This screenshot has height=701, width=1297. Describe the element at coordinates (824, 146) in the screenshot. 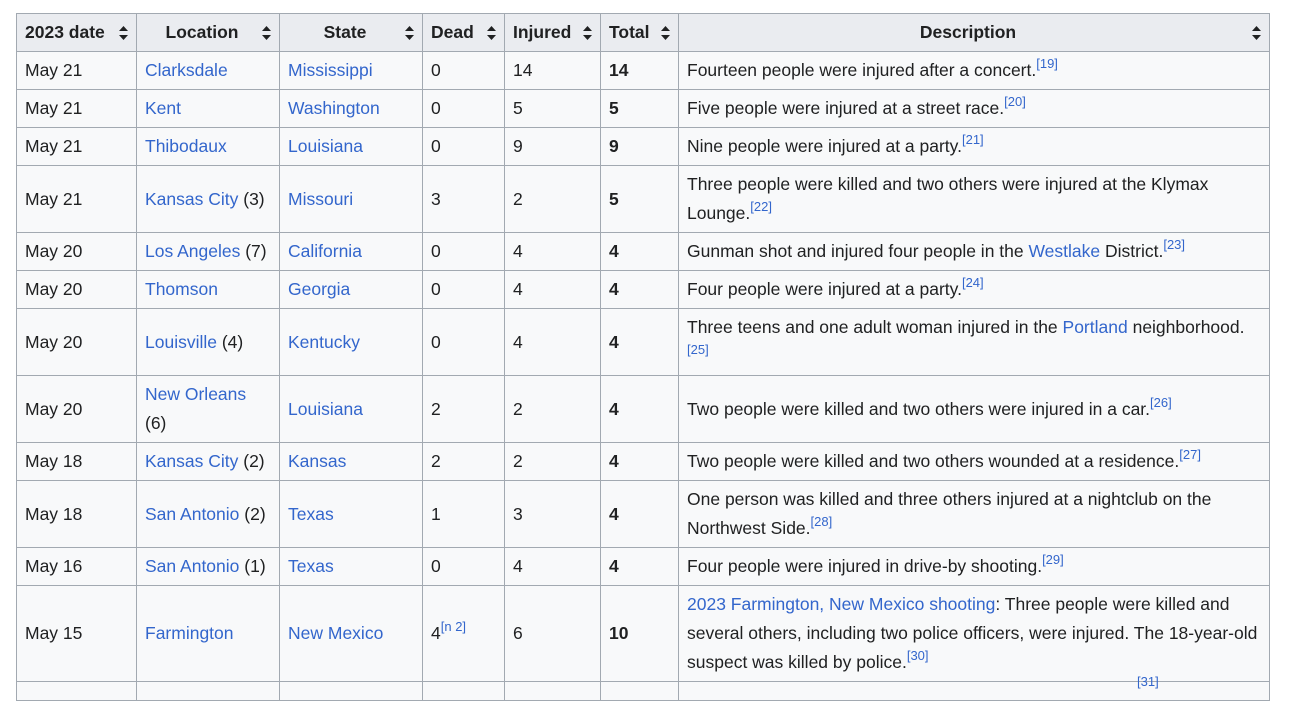

I see `description-text: Nine people were injured at a party.` at that location.